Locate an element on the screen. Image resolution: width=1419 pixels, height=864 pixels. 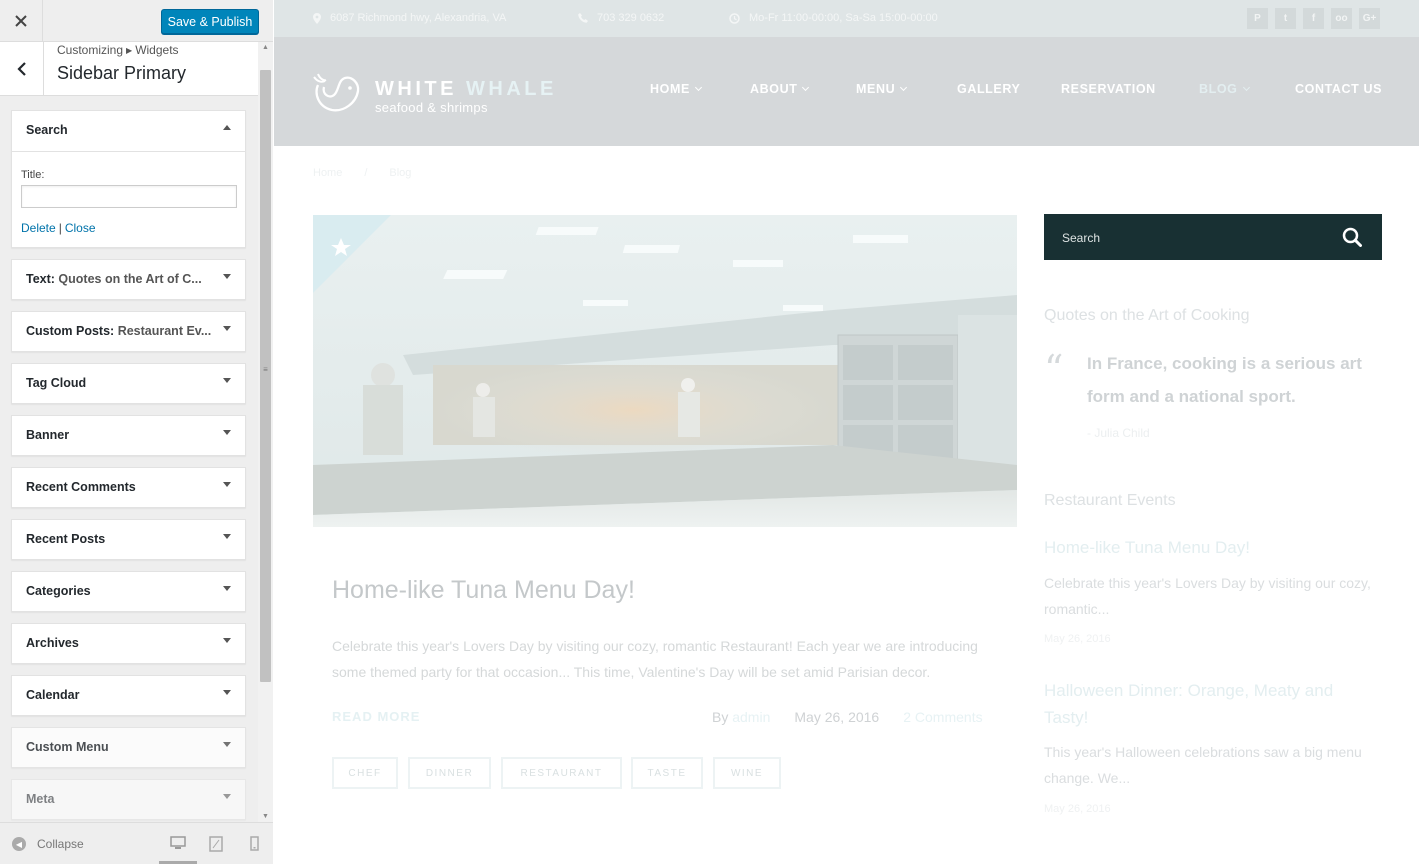
post-title: Home-like Tuna Menu Day! is located at coordinates (483, 590).